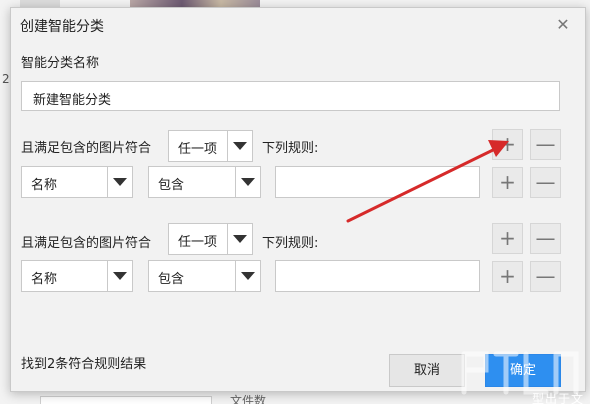 The image size is (590, 404). Describe the element at coordinates (126, 400) in the screenshot. I see `background-input` at that location.